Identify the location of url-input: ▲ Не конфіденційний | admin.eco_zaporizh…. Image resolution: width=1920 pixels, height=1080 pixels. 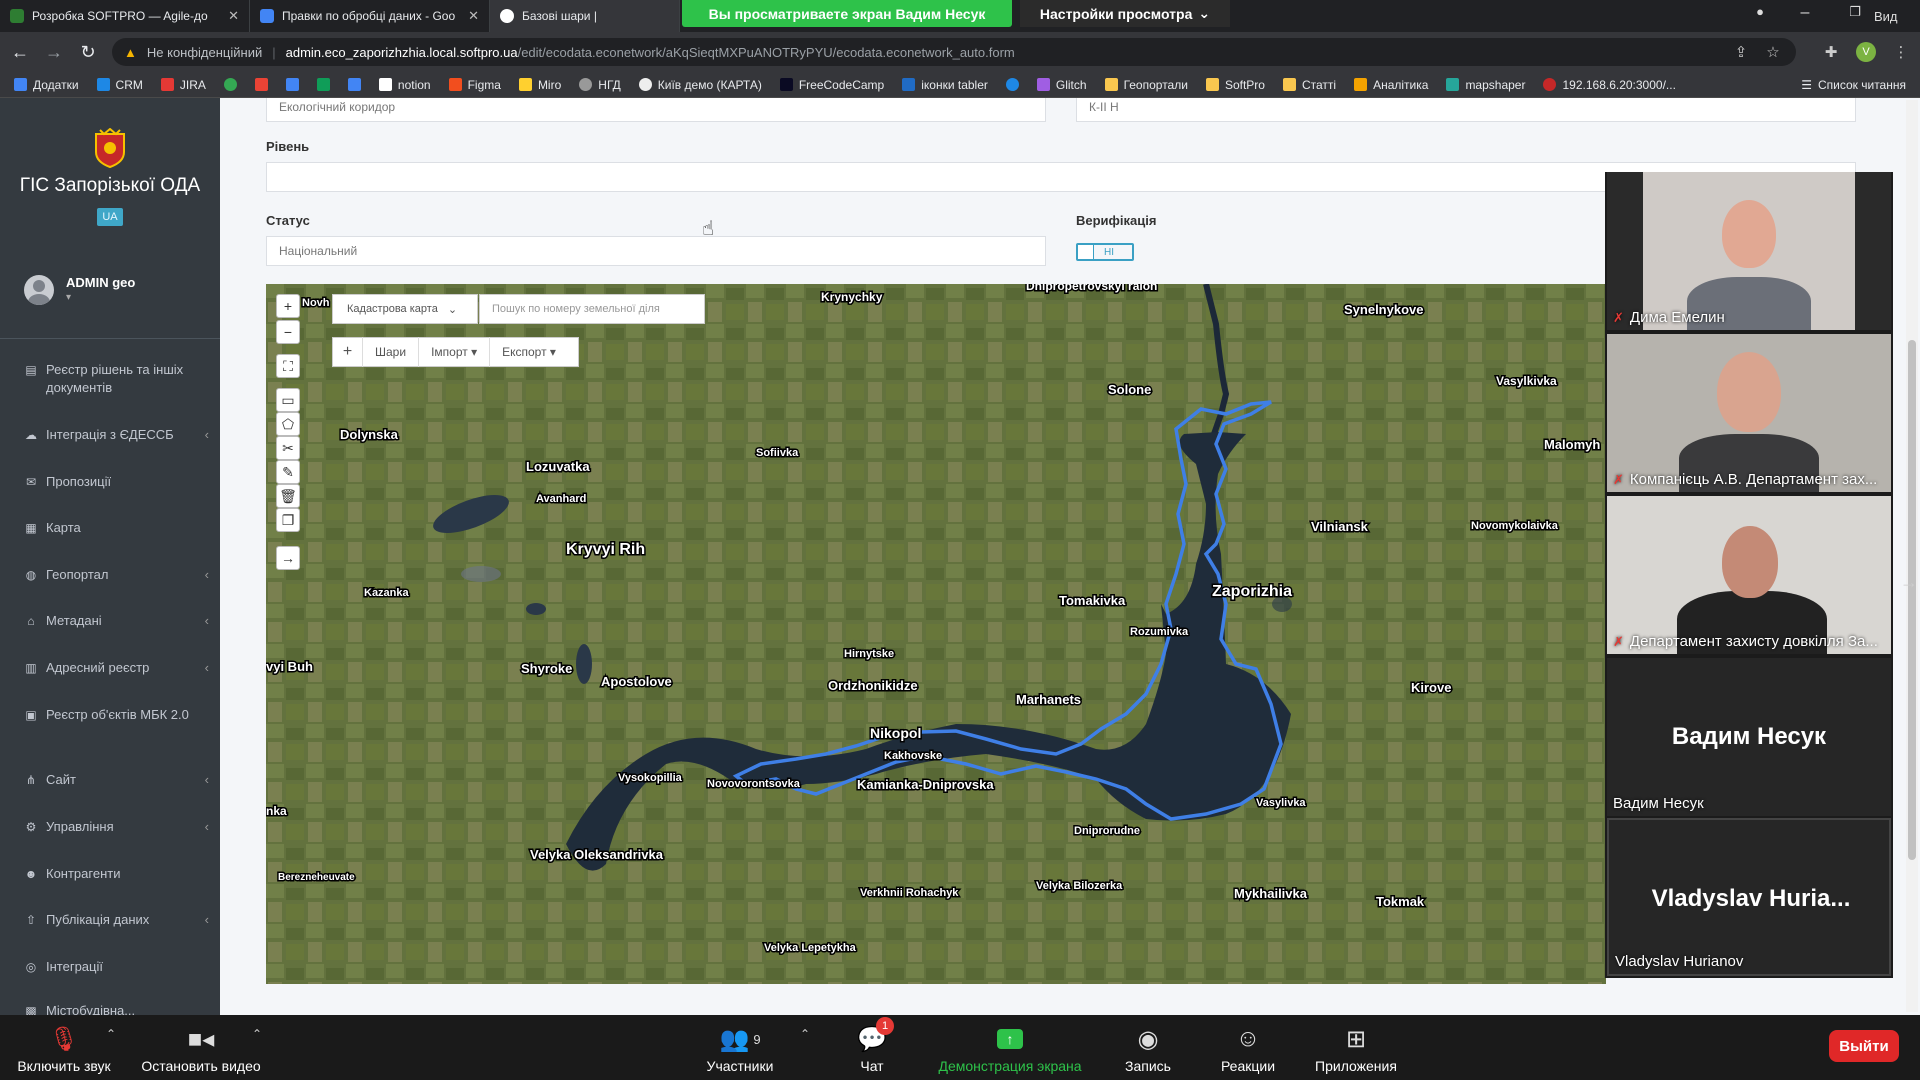
(954, 52).